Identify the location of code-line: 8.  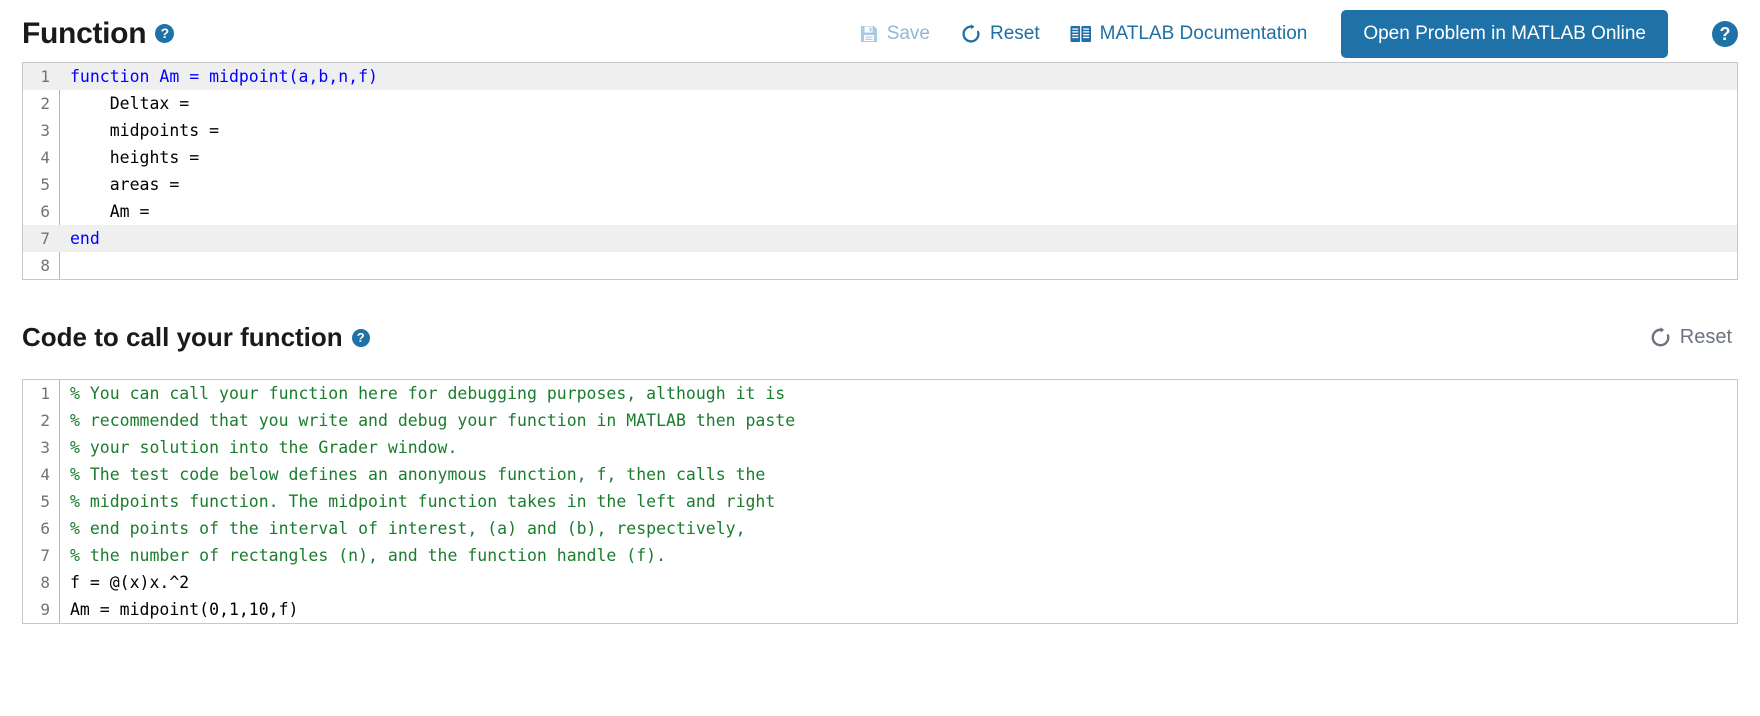
(880, 265).